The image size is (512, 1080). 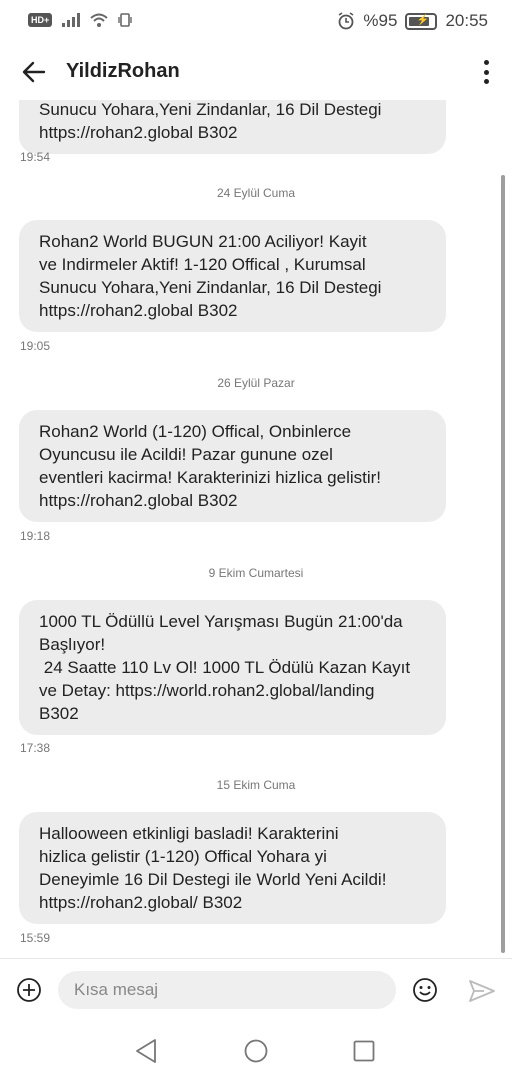 What do you see at coordinates (146, 1051) in the screenshot?
I see `nav-back-icon` at bounding box center [146, 1051].